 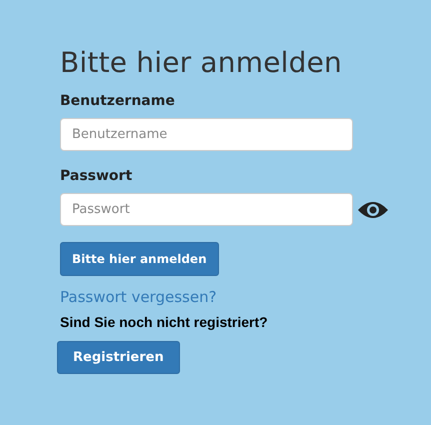 What do you see at coordinates (138, 297) in the screenshot?
I see `forgot-password-link: Passwort vergessen?` at bounding box center [138, 297].